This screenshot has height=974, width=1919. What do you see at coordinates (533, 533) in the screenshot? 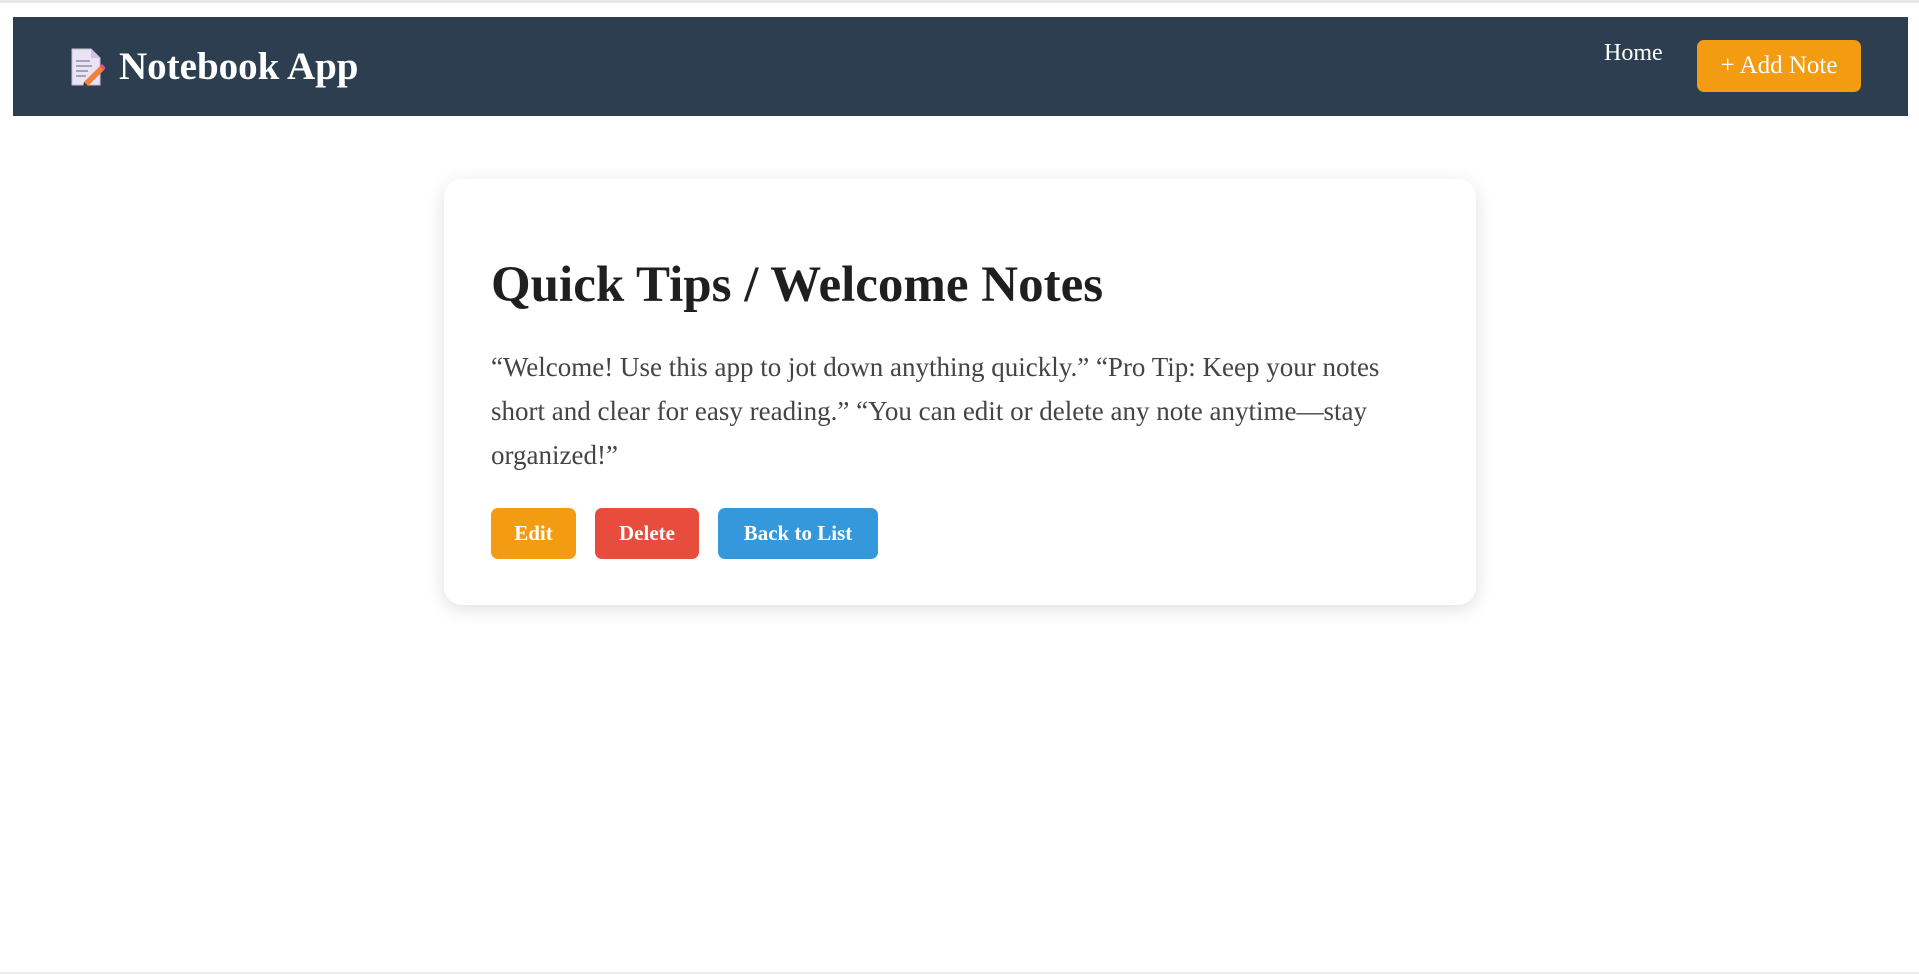
I see `edit-button: Edit` at bounding box center [533, 533].